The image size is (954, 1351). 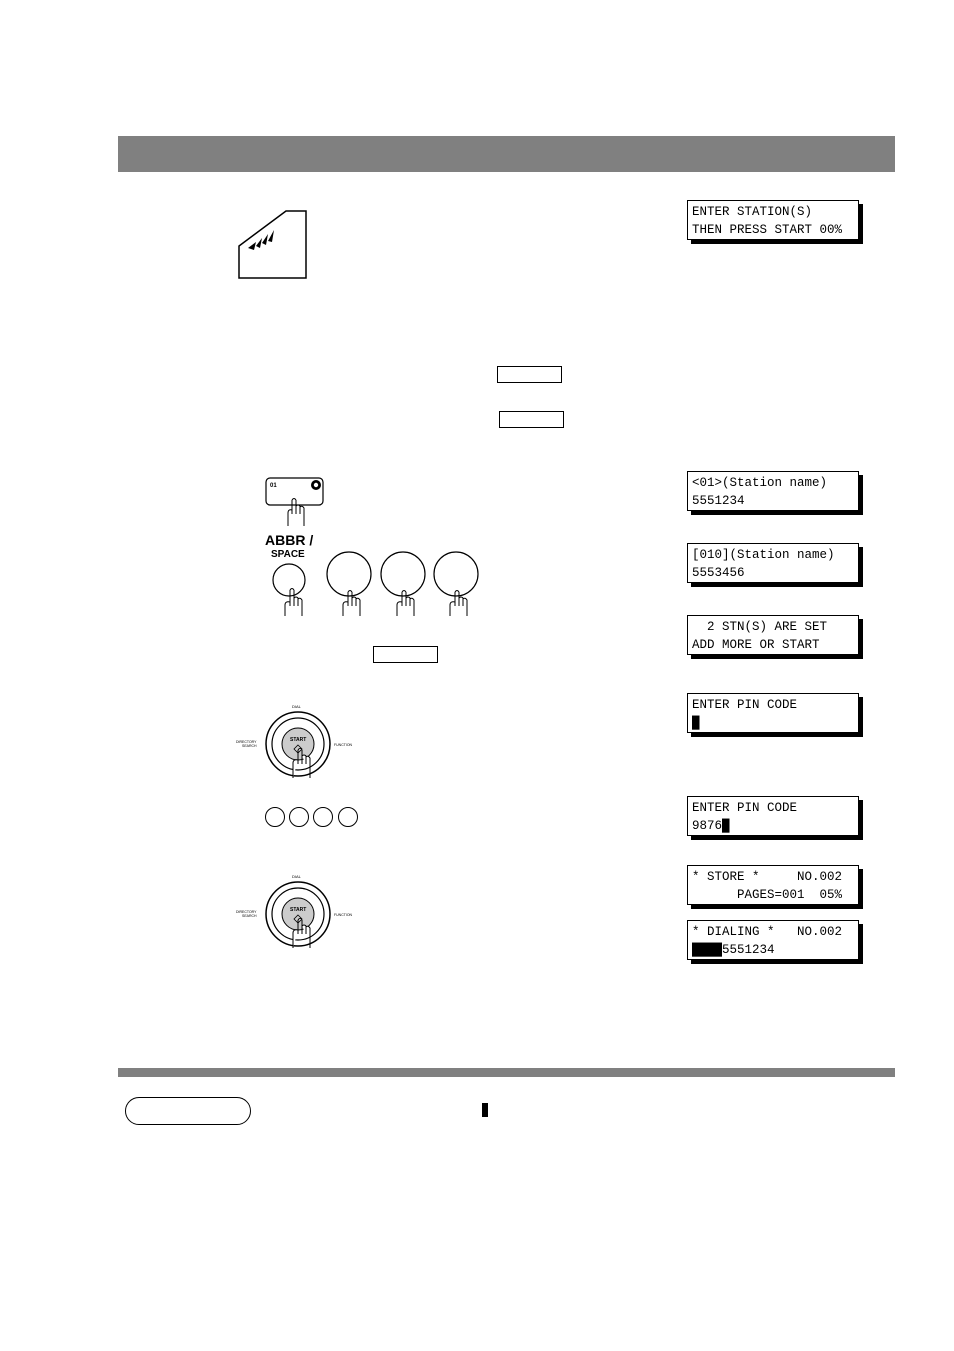 I want to click on lcd-line-2: ████5551234, so click(x=733, y=949).